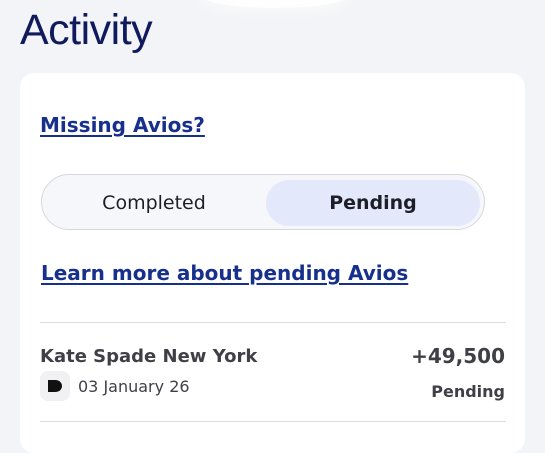  I want to click on partner-logo-icon, so click(55, 386).